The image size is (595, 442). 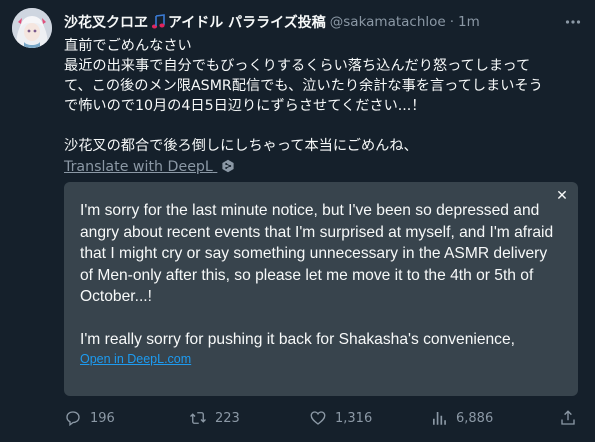 What do you see at coordinates (73, 419) in the screenshot?
I see `reply-icon` at bounding box center [73, 419].